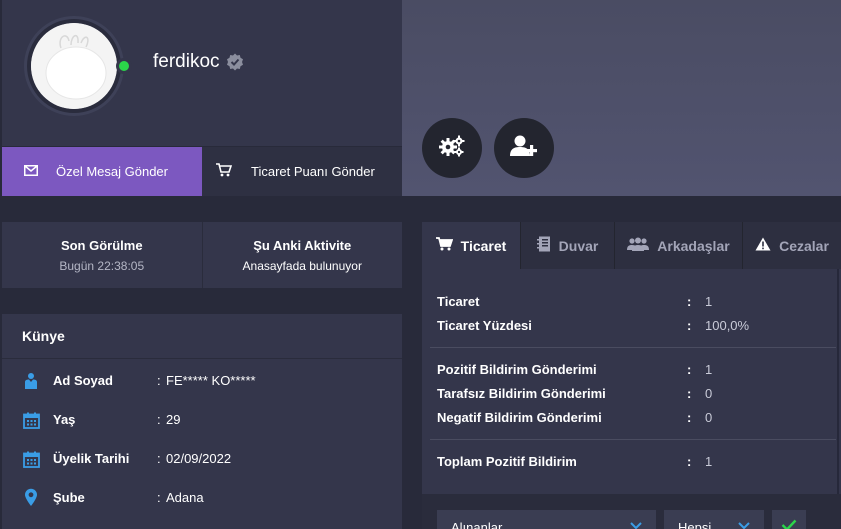 The height and width of the screenshot is (529, 841). What do you see at coordinates (69, 497) in the screenshot?
I see `identity-label: Şube` at bounding box center [69, 497].